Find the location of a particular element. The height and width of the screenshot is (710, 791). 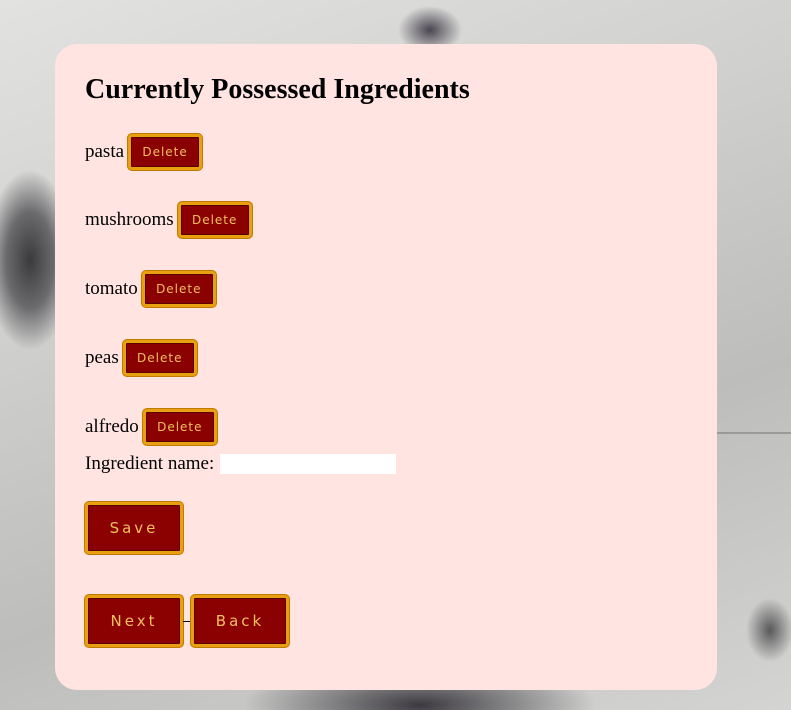

ingredient-item-mushrooms: mushrooms Delete is located at coordinates (168, 220).